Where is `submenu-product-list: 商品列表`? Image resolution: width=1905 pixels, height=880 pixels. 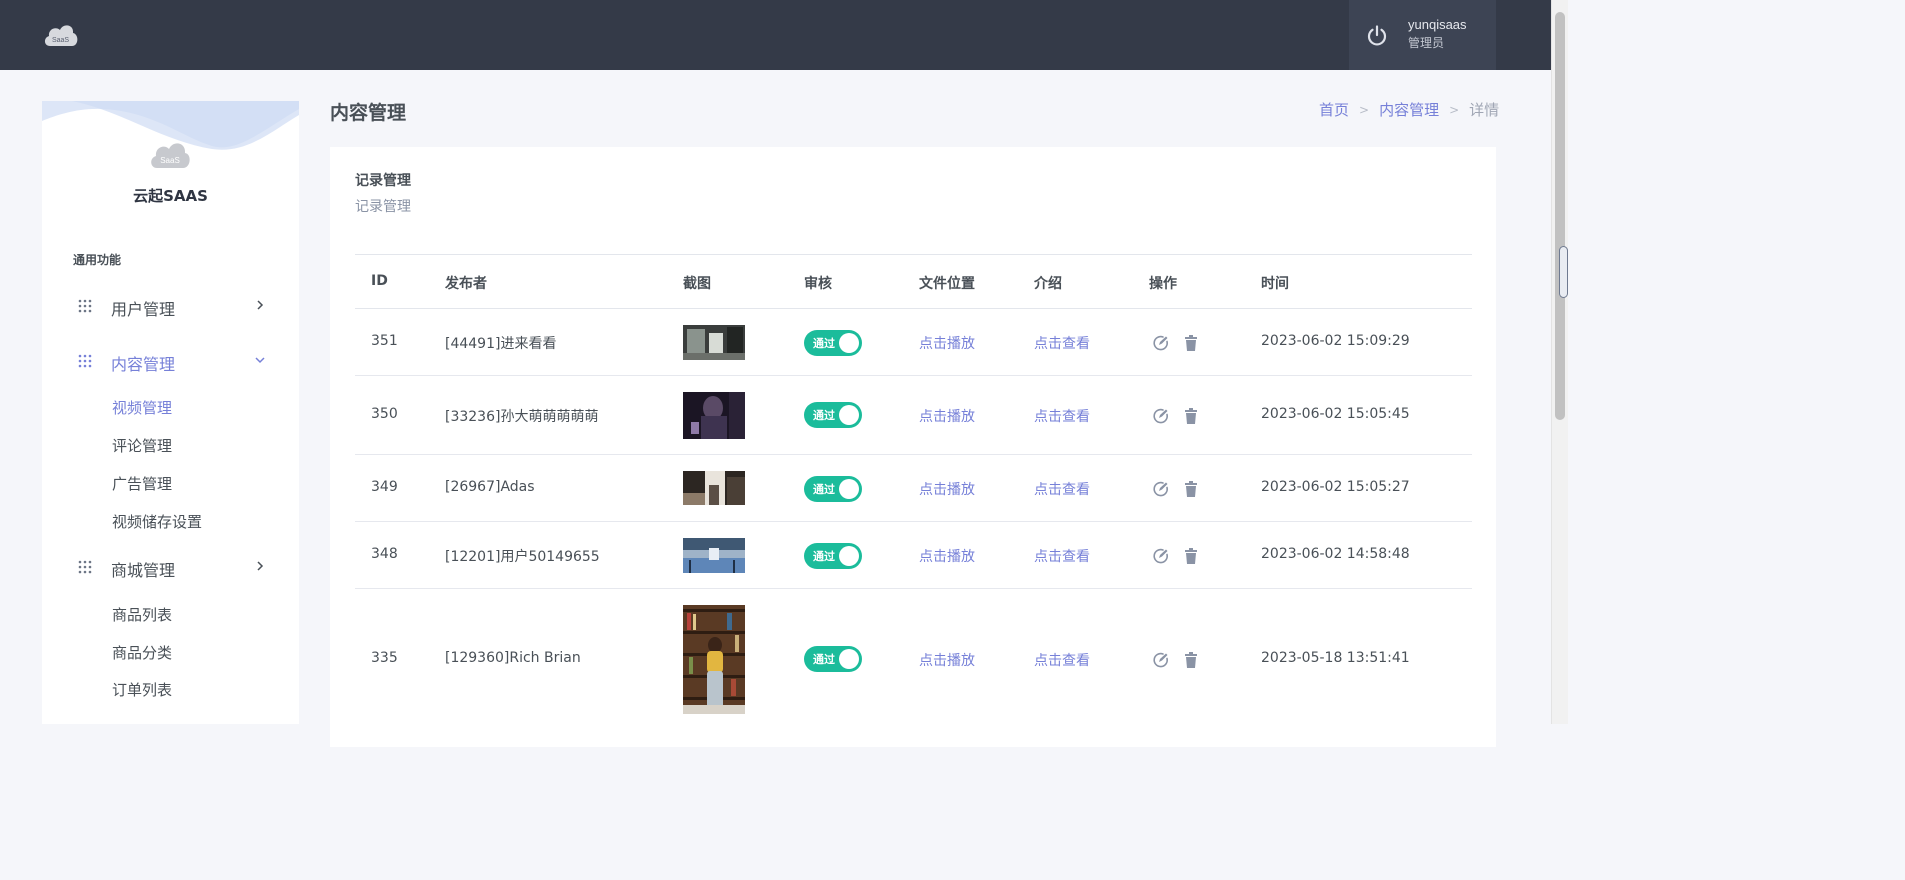
submenu-product-list: 商品列表 is located at coordinates (142, 614).